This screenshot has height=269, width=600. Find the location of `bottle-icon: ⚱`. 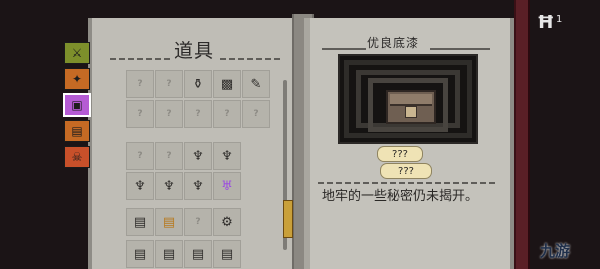

bottle-icon: ⚱ is located at coordinates (198, 84).